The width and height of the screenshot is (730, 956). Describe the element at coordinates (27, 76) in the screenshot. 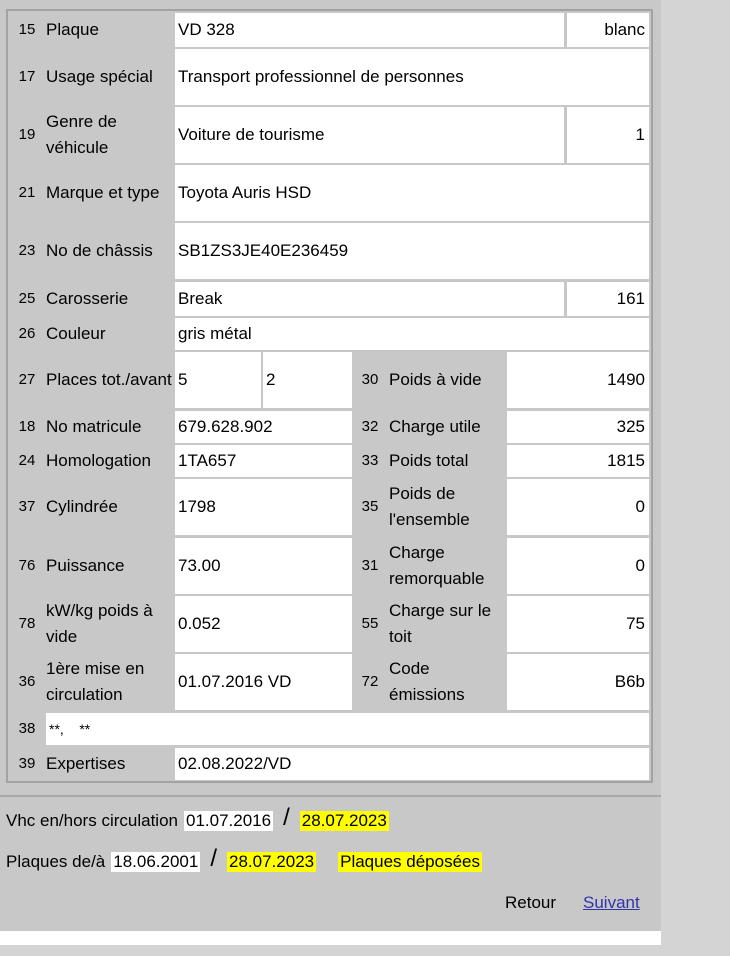

I see `field-number: 17` at that location.